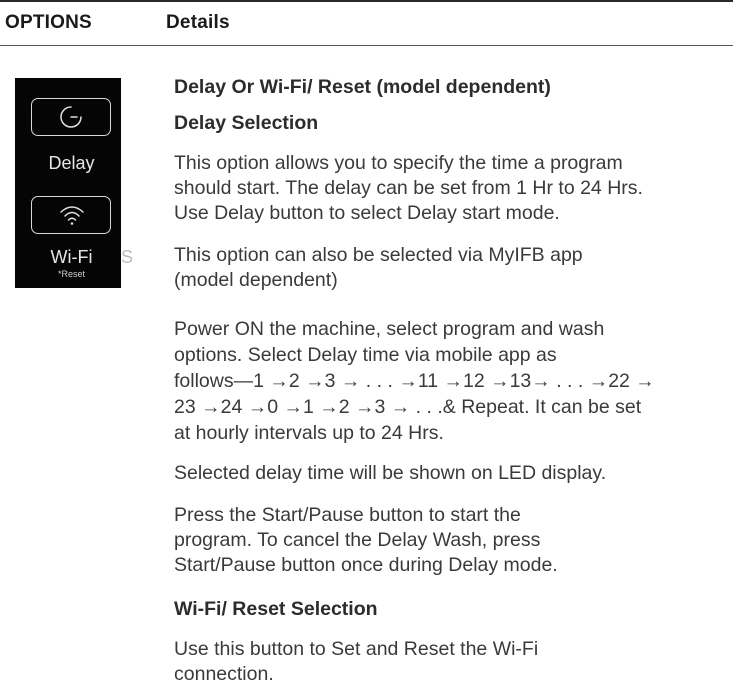  I want to click on wifi-icon, so click(72, 215).